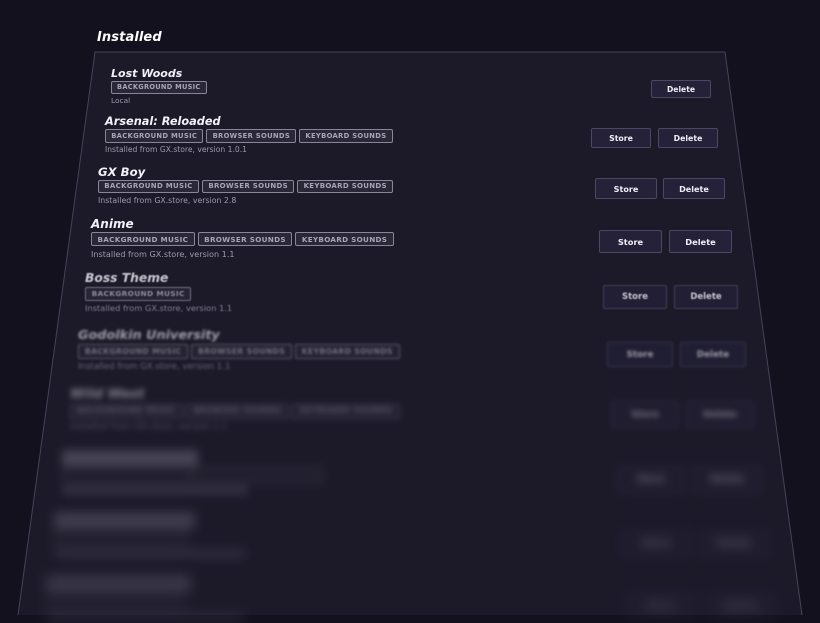 The width and height of the screenshot is (820, 623). Describe the element at coordinates (167, 200) in the screenshot. I see `item-source: Installed from GX.store, version 2.8` at that location.